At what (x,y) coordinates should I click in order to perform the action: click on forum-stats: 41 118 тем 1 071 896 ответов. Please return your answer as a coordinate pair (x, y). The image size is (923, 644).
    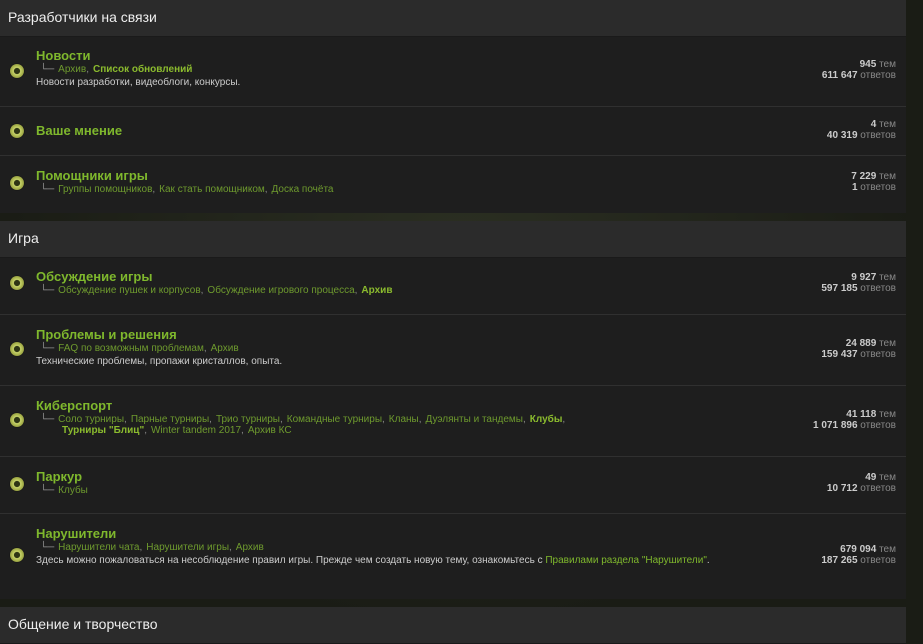
    Looking at the image, I should click on (854, 420).